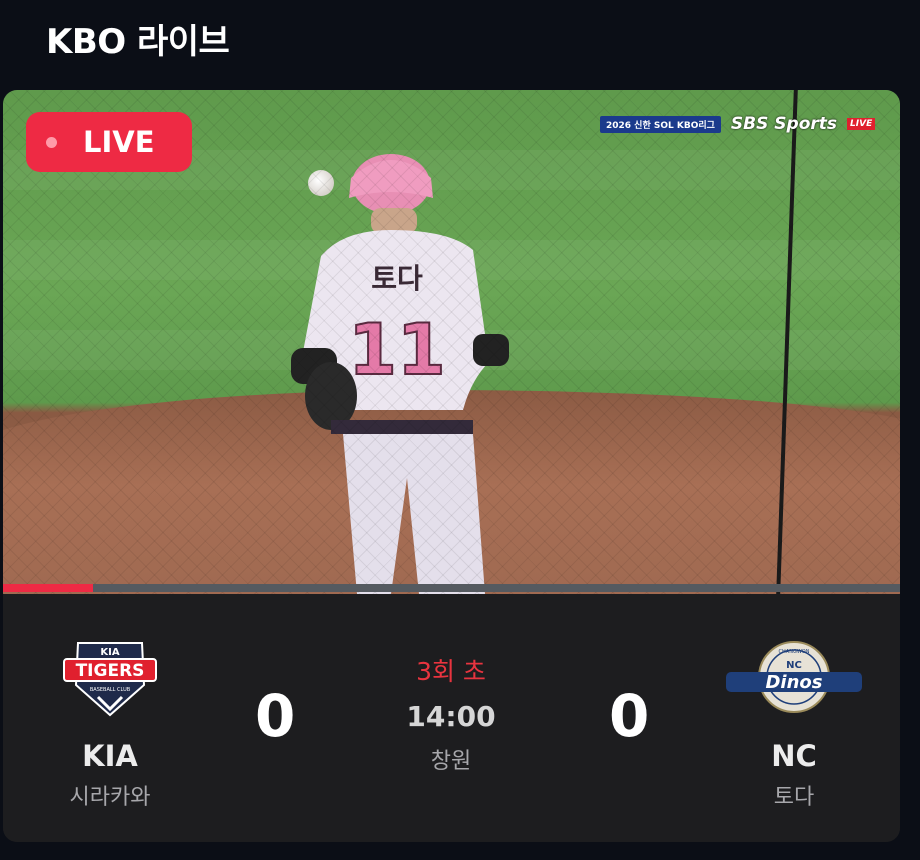 The width and height of the screenshot is (920, 860). What do you see at coordinates (794, 797) in the screenshot?
I see `away-pitcher-name: 토다` at bounding box center [794, 797].